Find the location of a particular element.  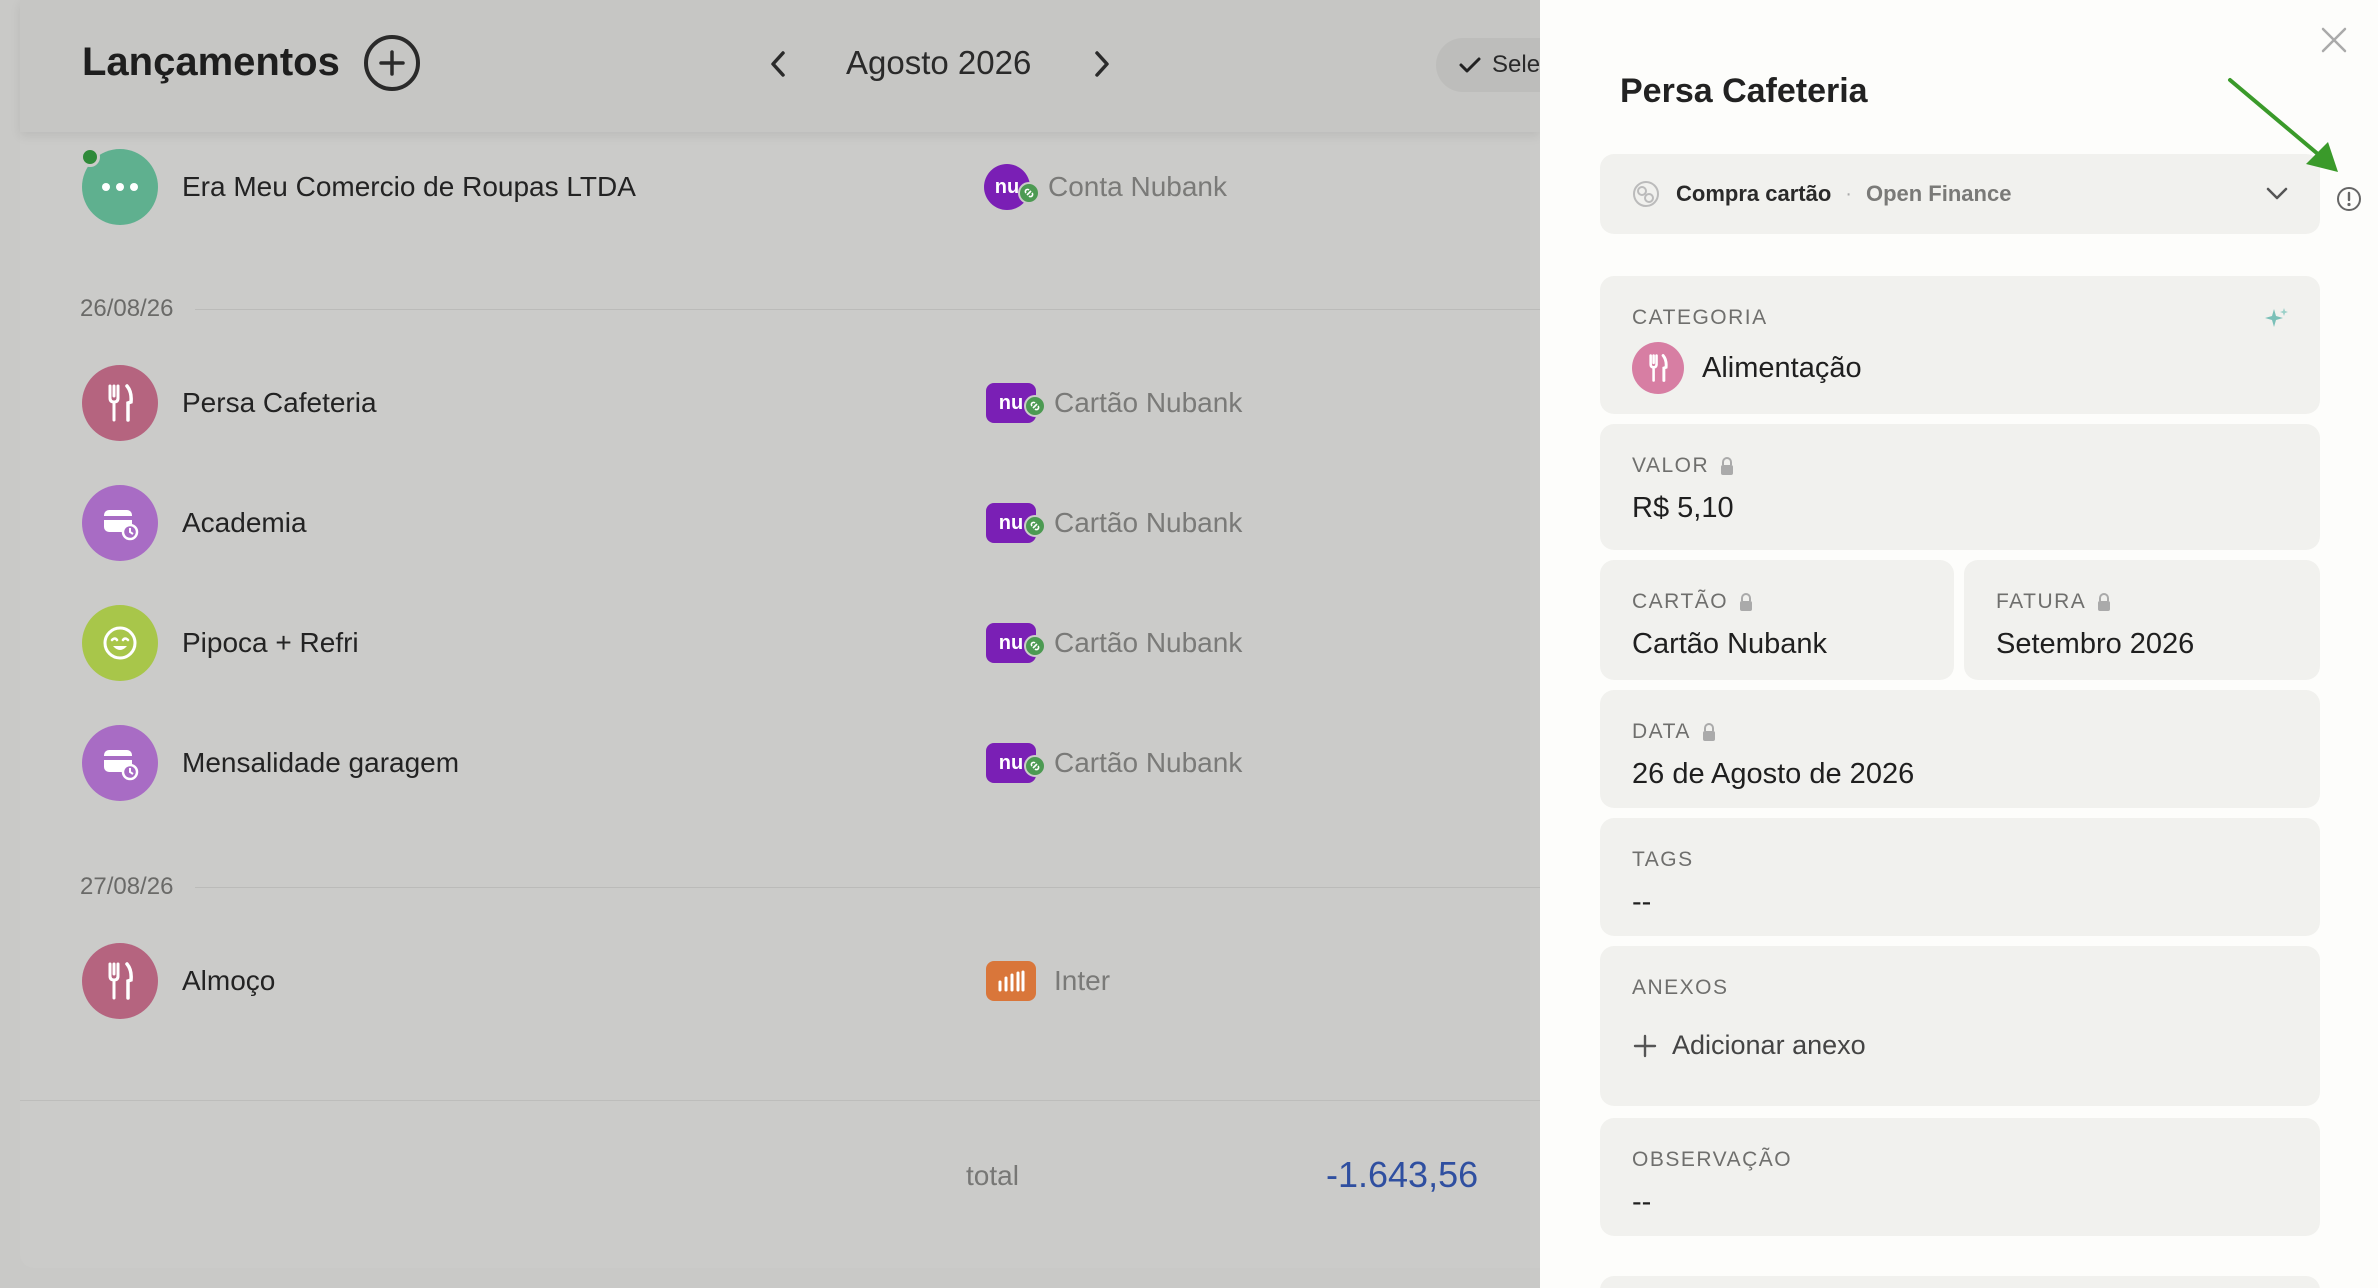

add-attachment-button: Adicionar anexo is located at coordinates (1960, 1045).